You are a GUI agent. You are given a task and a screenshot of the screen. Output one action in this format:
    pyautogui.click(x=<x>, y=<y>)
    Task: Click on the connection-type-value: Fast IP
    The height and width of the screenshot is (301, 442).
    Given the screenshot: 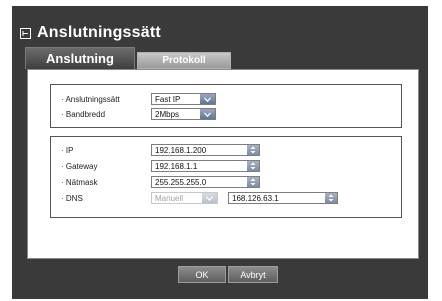 What is the action you would take?
    pyautogui.click(x=168, y=99)
    